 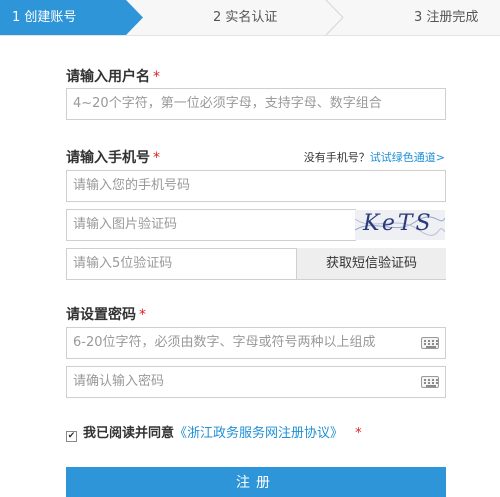 I want to click on username-placeholder: 4~20个字符，第一位必须字母，支持字母、数字组合, so click(x=227, y=103).